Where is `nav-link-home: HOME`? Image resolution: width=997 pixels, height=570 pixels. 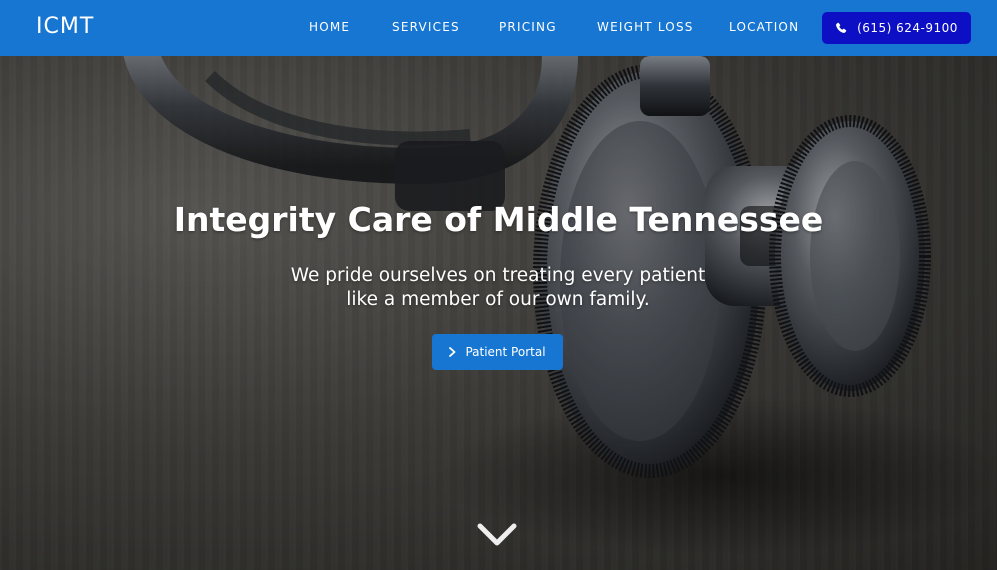
nav-link-home: HOME is located at coordinates (329, 27).